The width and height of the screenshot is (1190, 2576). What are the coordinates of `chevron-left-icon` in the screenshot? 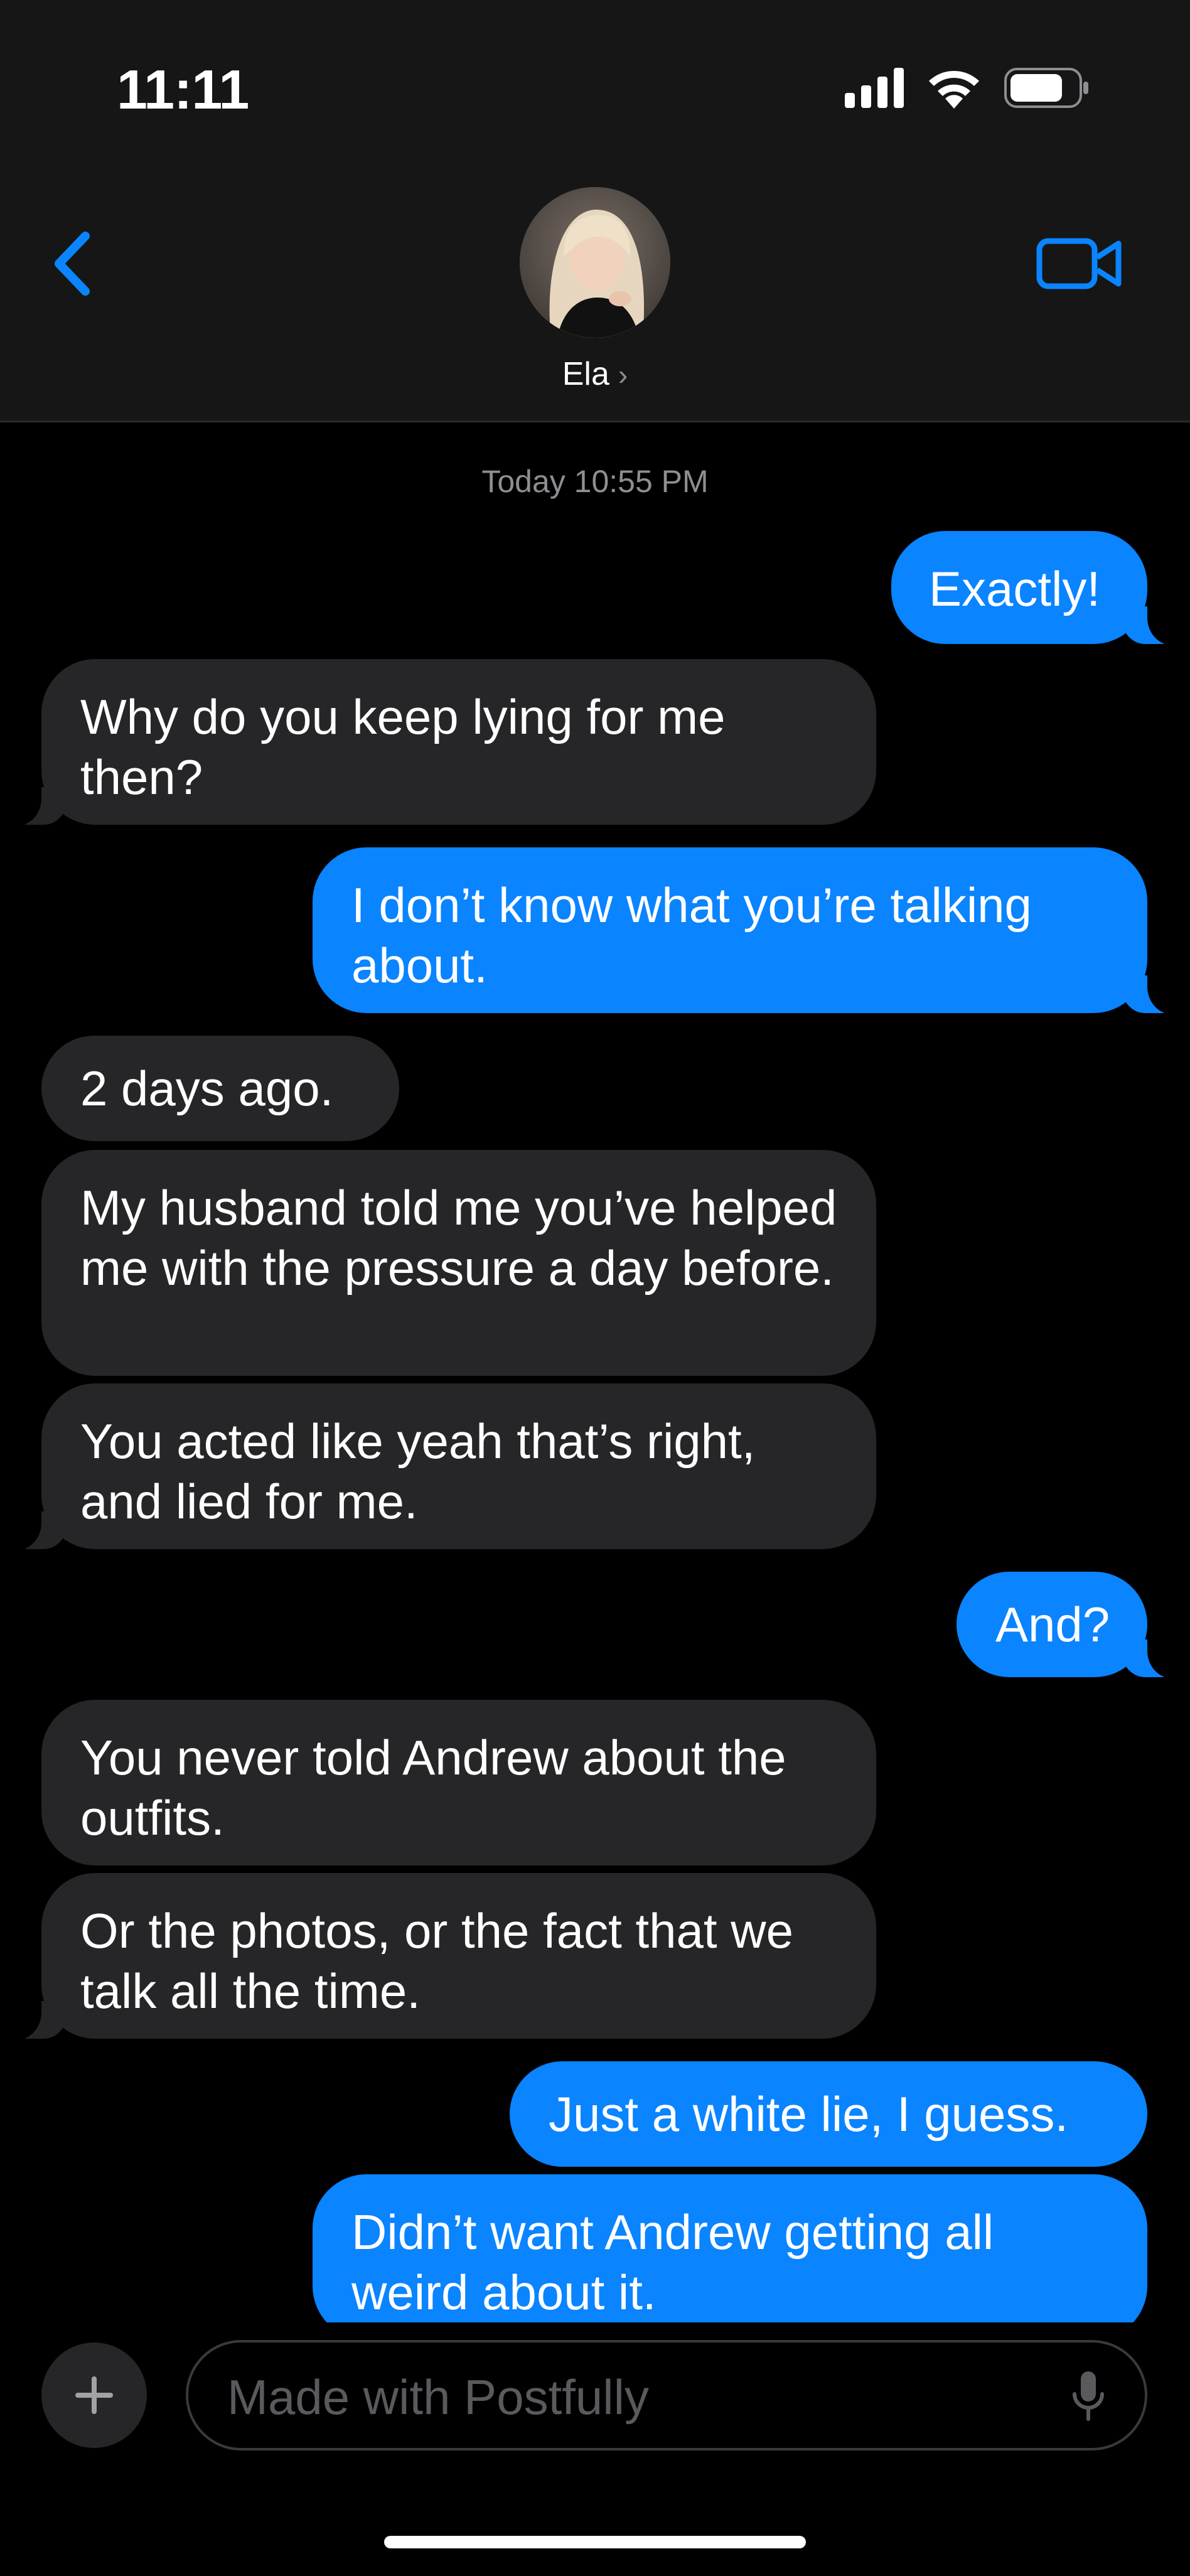 It's located at (72, 264).